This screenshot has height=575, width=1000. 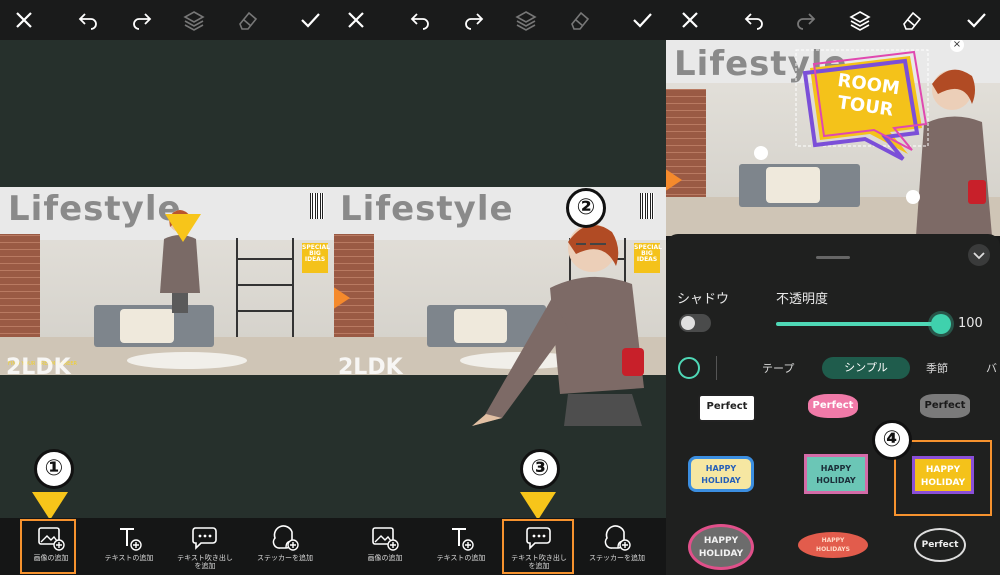 I want to click on sheet-drag-handle, so click(x=833, y=257).